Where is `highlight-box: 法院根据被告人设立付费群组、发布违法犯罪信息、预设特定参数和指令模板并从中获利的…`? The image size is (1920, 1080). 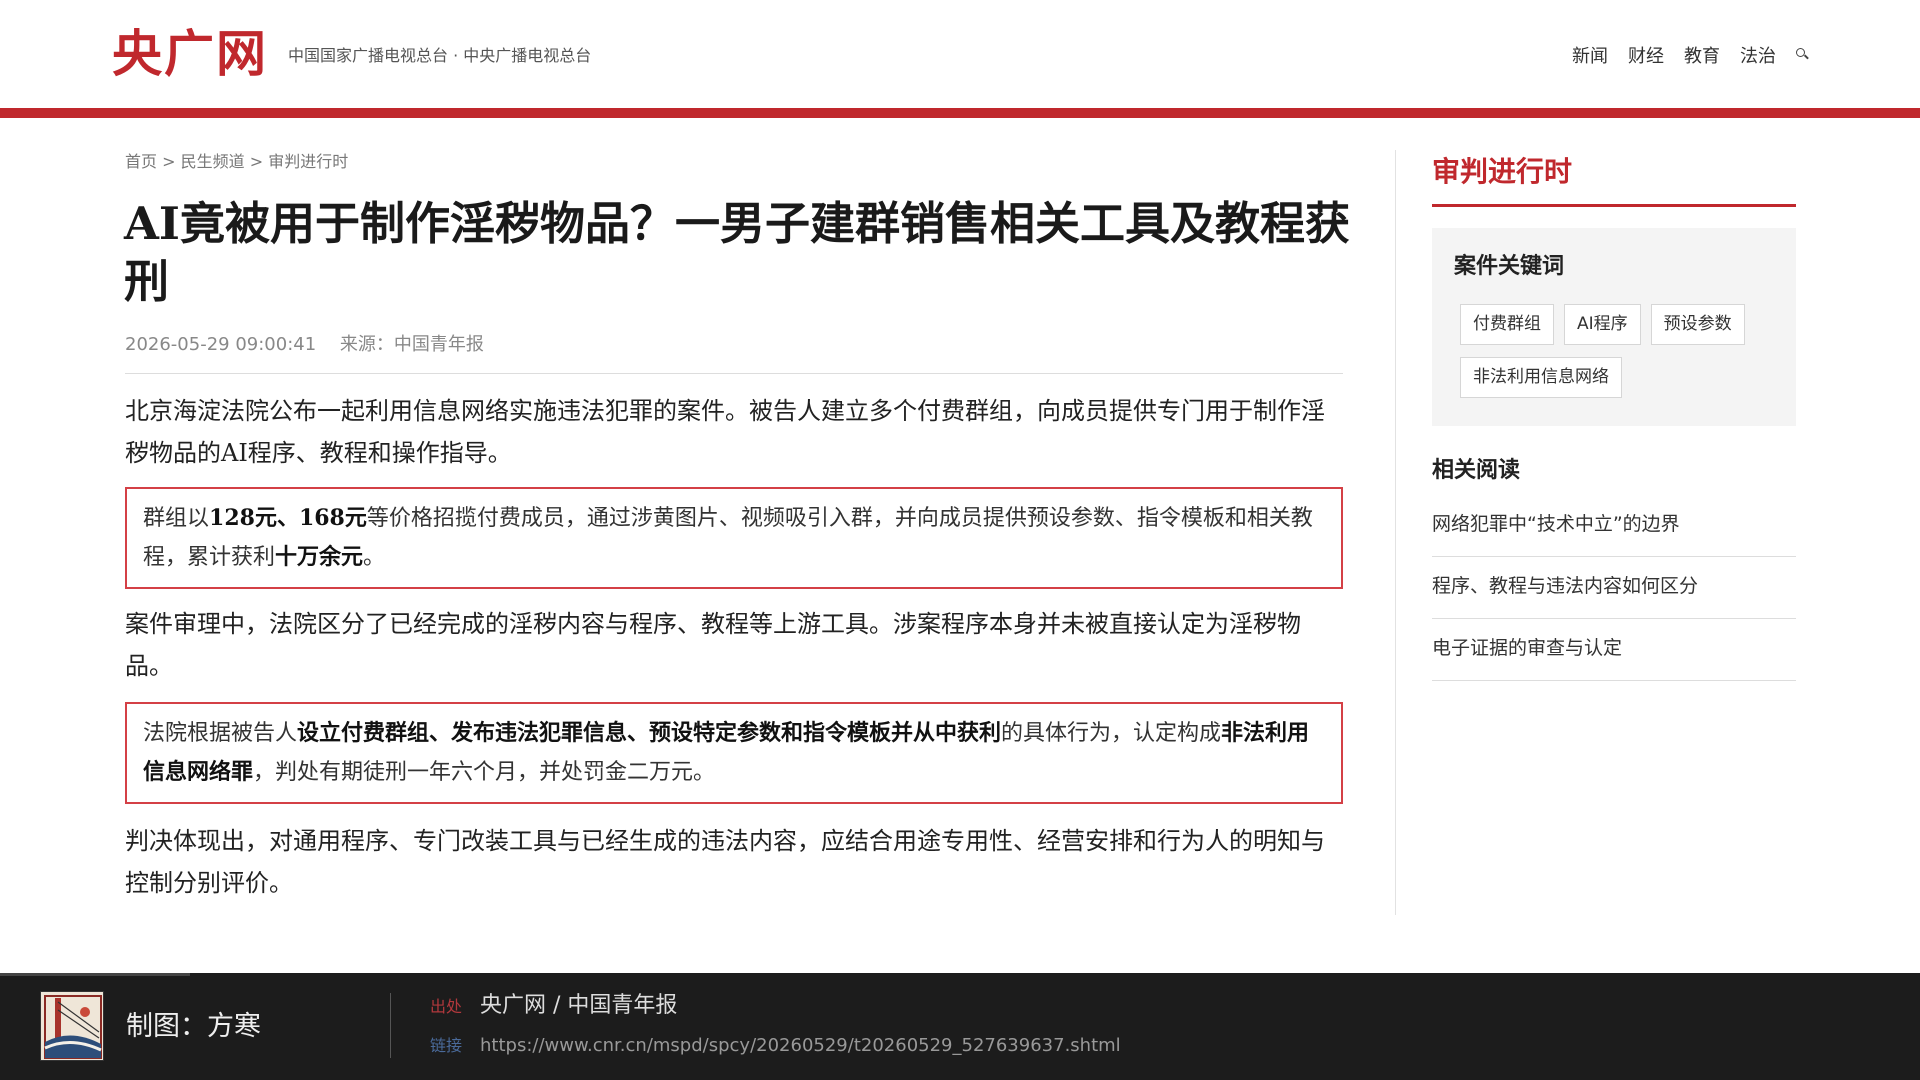
highlight-box: 法院根据被告人设立付费群组、发布违法犯罪信息、预设特定参数和指令模板并从中获利的… is located at coordinates (734, 753).